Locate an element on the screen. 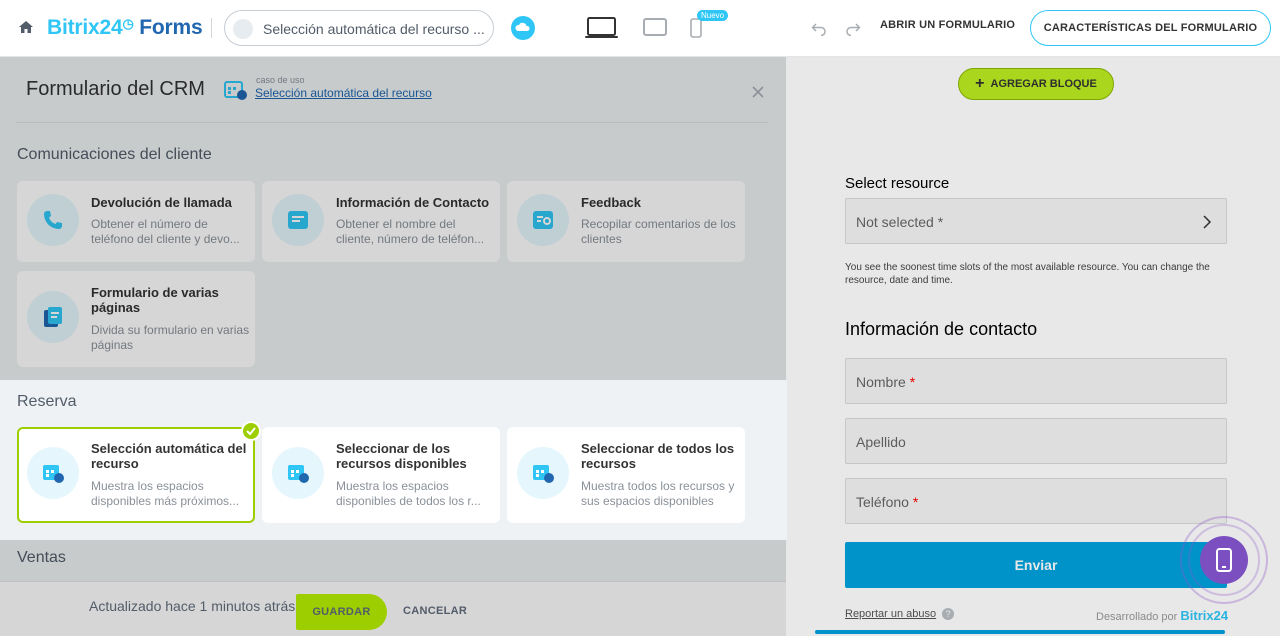 This screenshot has height=636, width=1280. tablet-view-icon is located at coordinates (655, 27).